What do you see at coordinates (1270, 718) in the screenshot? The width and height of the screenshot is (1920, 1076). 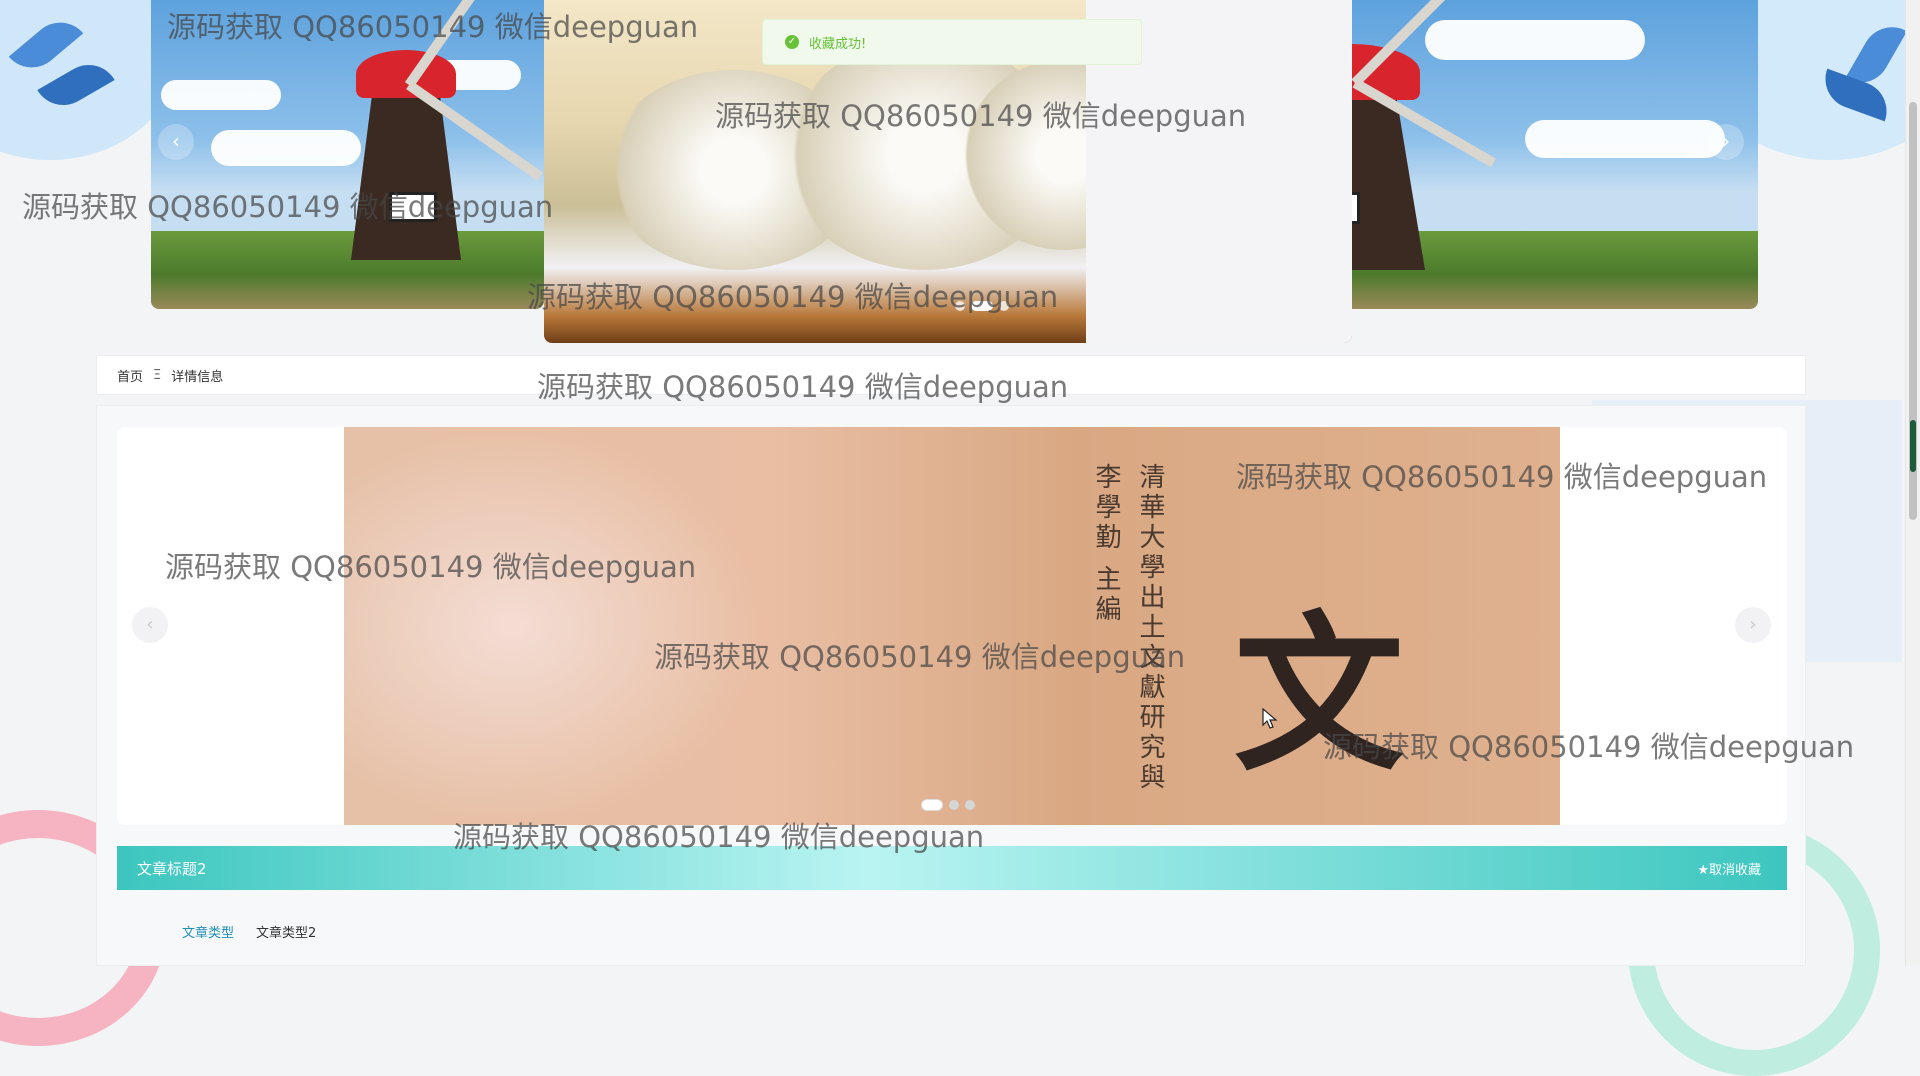 I see `mouse-cursor-icon` at bounding box center [1270, 718].